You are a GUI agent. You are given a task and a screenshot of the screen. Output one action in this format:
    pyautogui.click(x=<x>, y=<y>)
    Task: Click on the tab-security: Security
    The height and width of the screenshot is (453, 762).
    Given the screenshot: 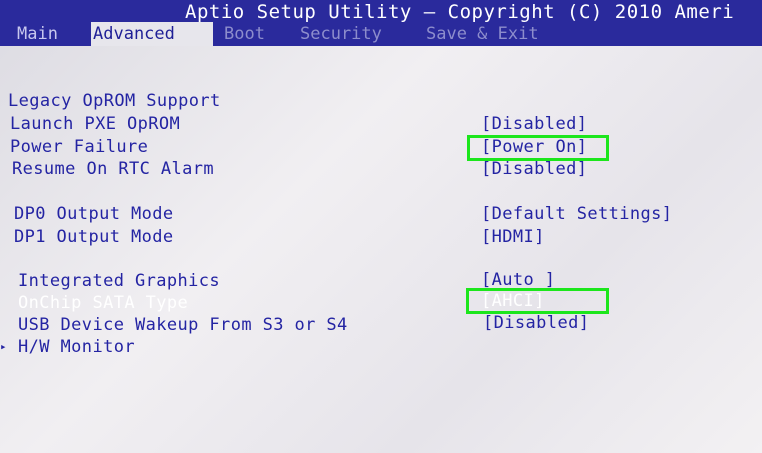 What is the action you would take?
    pyautogui.click(x=341, y=34)
    